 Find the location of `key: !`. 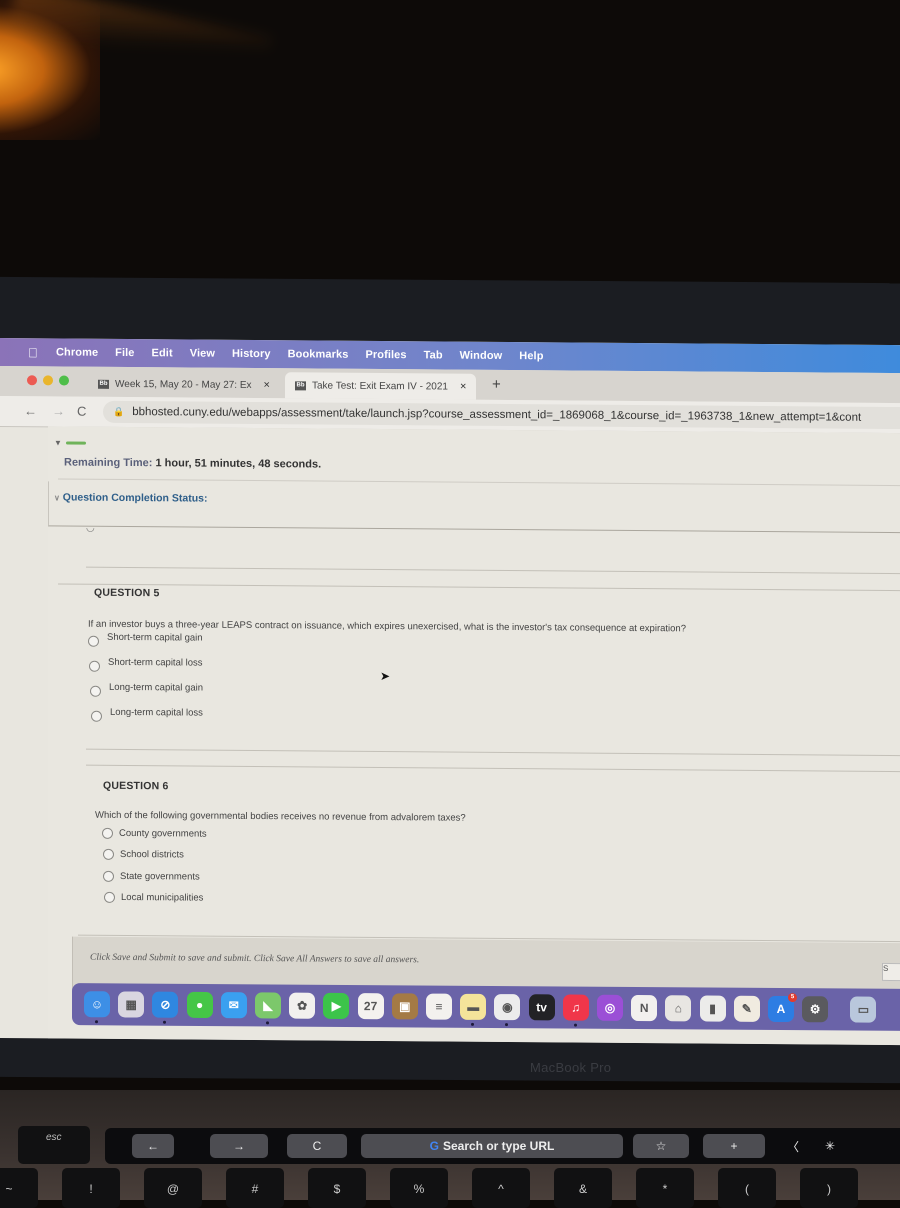

key: ! is located at coordinates (91, 1188).